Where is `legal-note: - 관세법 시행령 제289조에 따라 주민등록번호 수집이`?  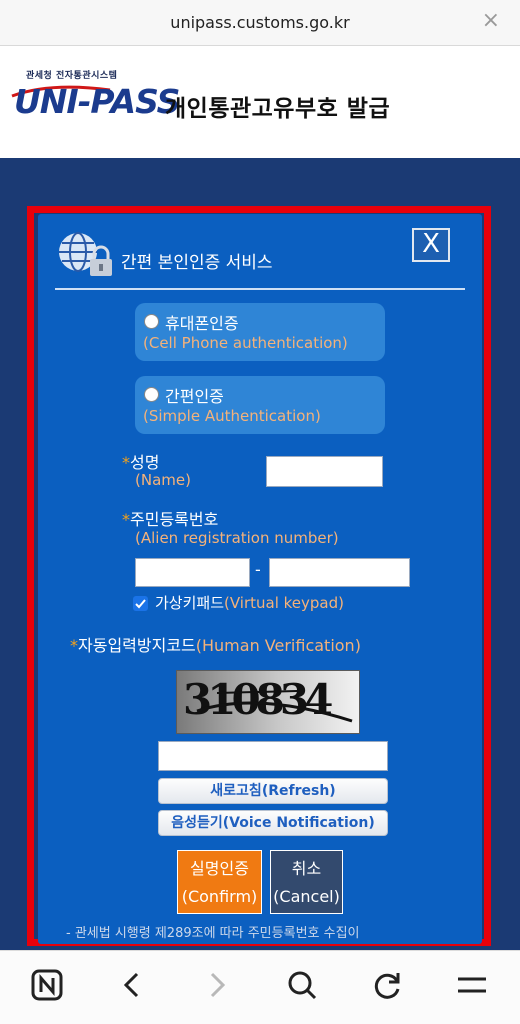
legal-note: - 관세법 시행령 제289조에 따라 주민등록번호 수집이 is located at coordinates (213, 933).